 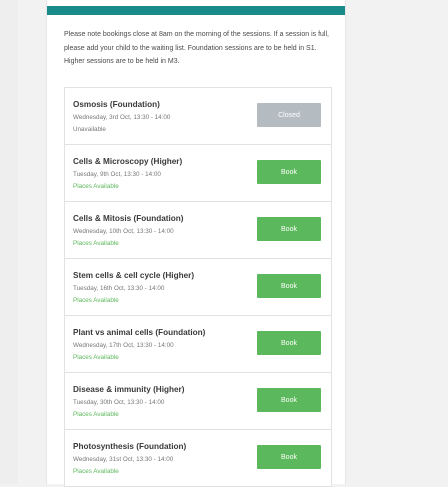 What do you see at coordinates (196, 10) in the screenshot?
I see `header-accent-bar` at bounding box center [196, 10].